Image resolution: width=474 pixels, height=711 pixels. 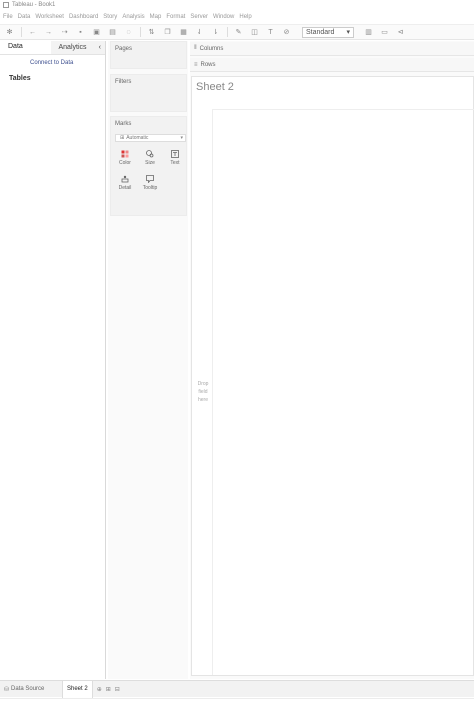 What do you see at coordinates (156, 17) in the screenshot?
I see `menu-map: Map` at bounding box center [156, 17].